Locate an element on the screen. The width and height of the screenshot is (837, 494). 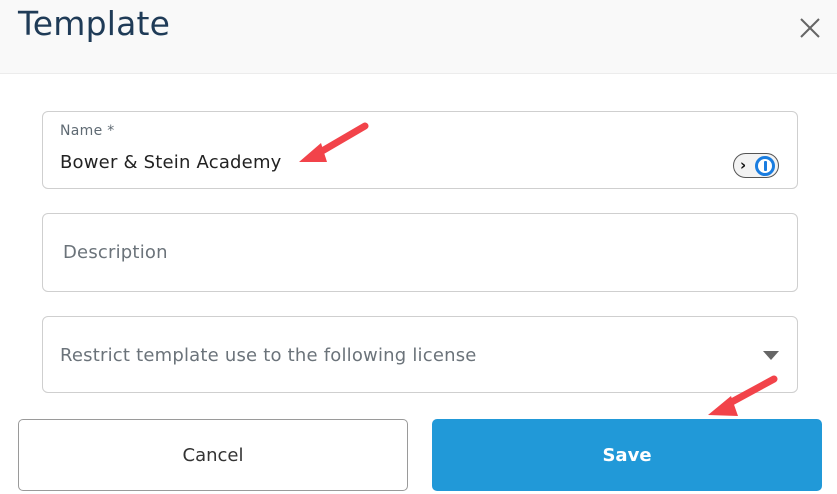
chevron-down-icon is located at coordinates (771, 355).